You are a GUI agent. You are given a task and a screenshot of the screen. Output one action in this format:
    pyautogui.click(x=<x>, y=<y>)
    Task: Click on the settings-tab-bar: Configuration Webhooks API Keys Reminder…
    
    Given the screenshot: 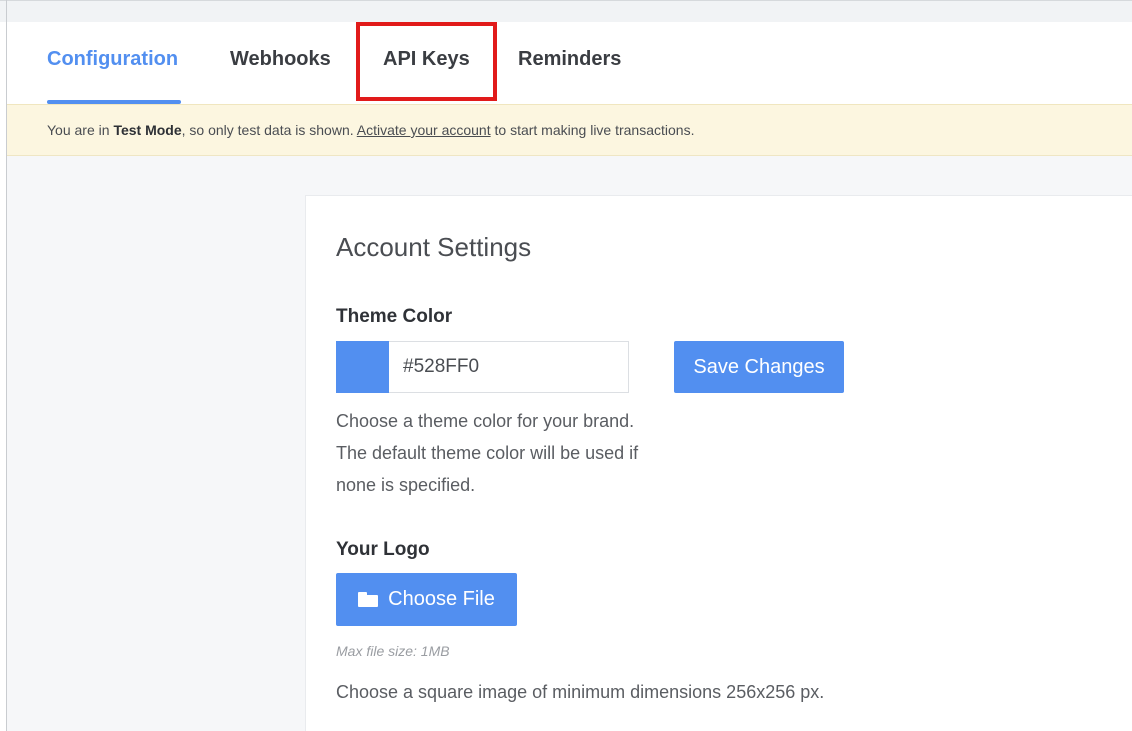 What is the action you would take?
    pyautogui.click(x=569, y=63)
    